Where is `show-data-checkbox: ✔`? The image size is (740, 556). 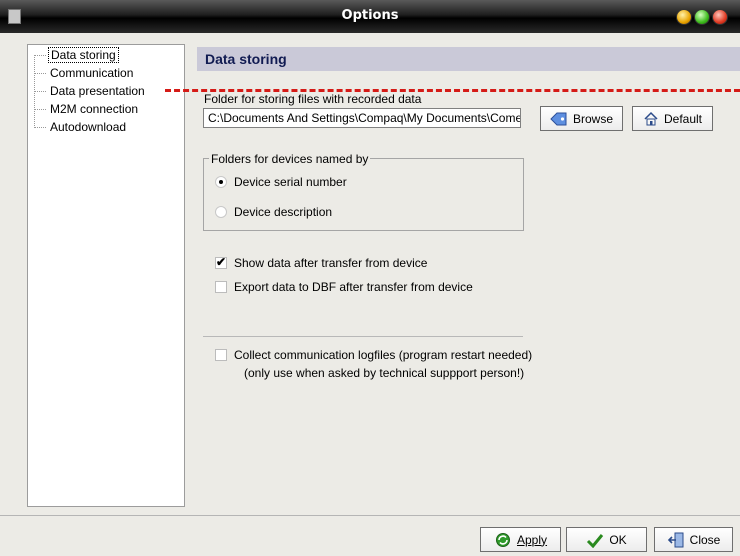 show-data-checkbox: ✔ is located at coordinates (221, 262).